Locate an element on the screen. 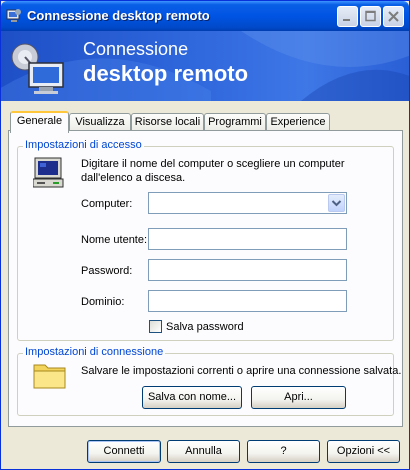 This screenshot has height=470, width=410. options-button: Opzioni << is located at coordinates (363, 451).